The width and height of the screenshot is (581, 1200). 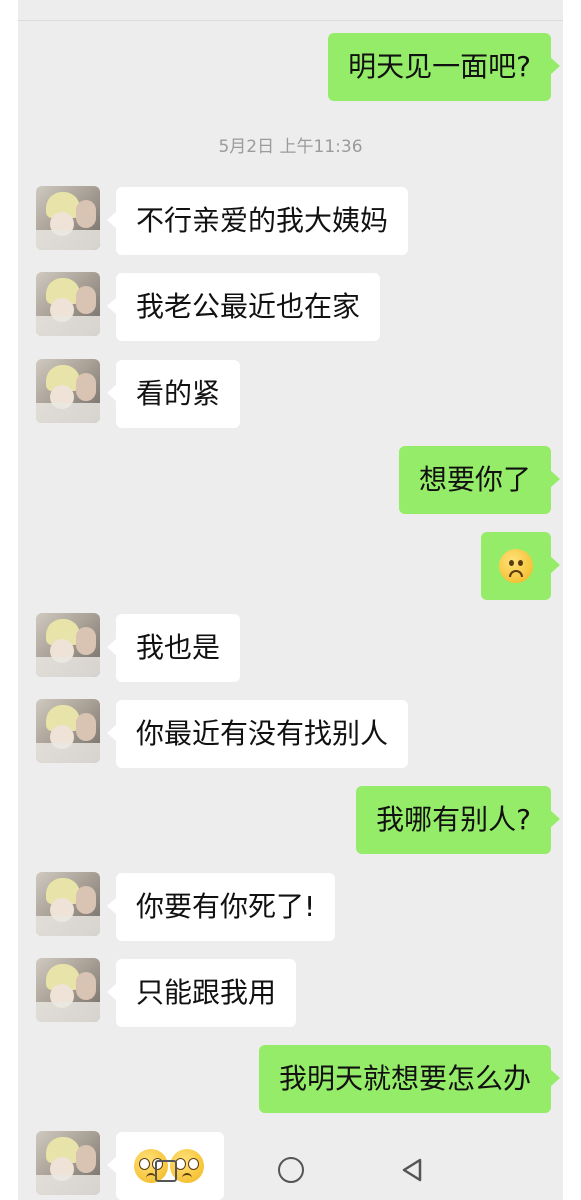 What do you see at coordinates (290, 147) in the screenshot?
I see `message-timestamp: 5月2日 上午11:36` at bounding box center [290, 147].